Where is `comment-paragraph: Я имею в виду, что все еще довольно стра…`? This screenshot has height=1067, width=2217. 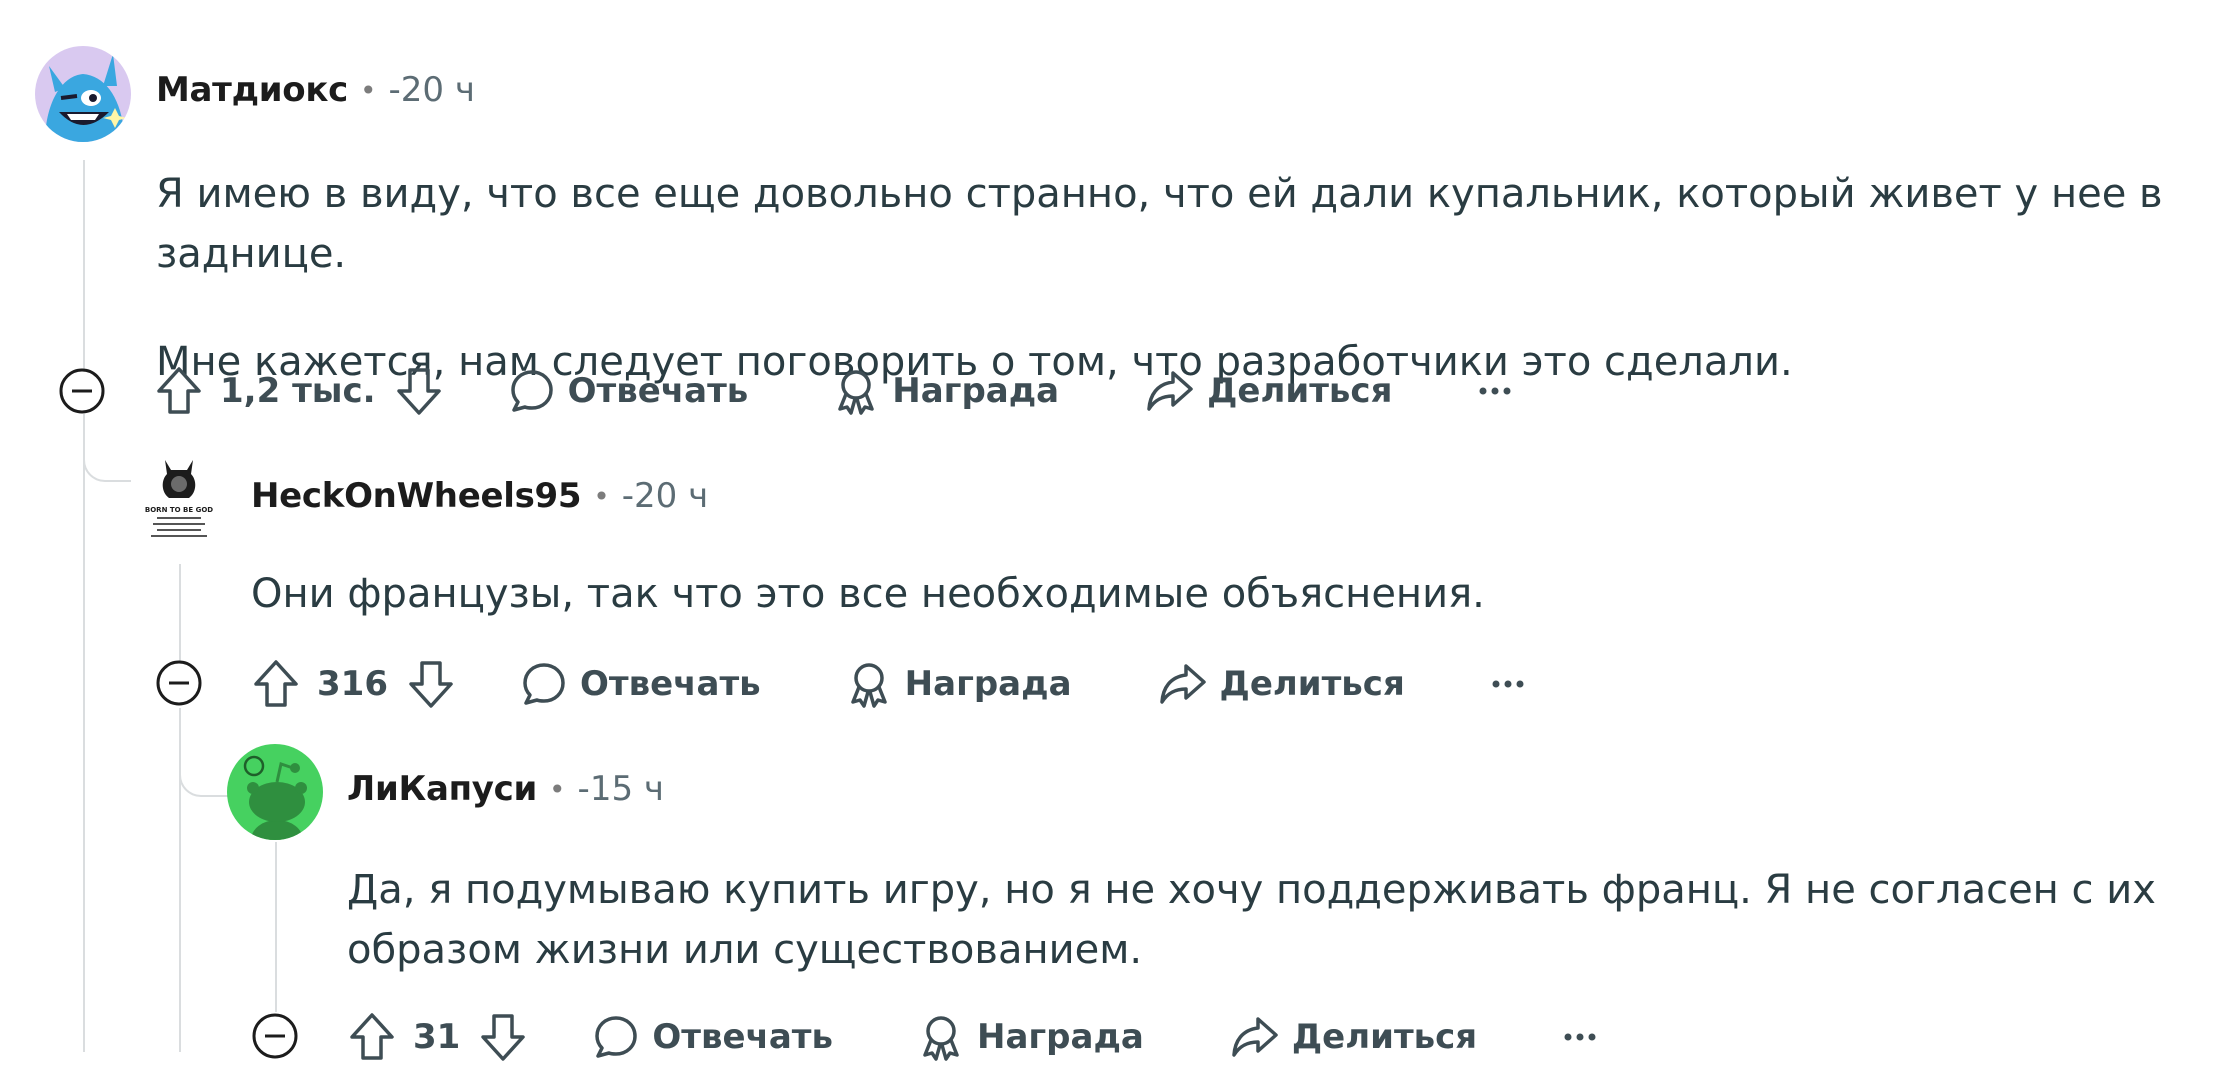
comment-paragraph: Я имею в виду, что все еще довольно стра… is located at coordinates (1159, 224).